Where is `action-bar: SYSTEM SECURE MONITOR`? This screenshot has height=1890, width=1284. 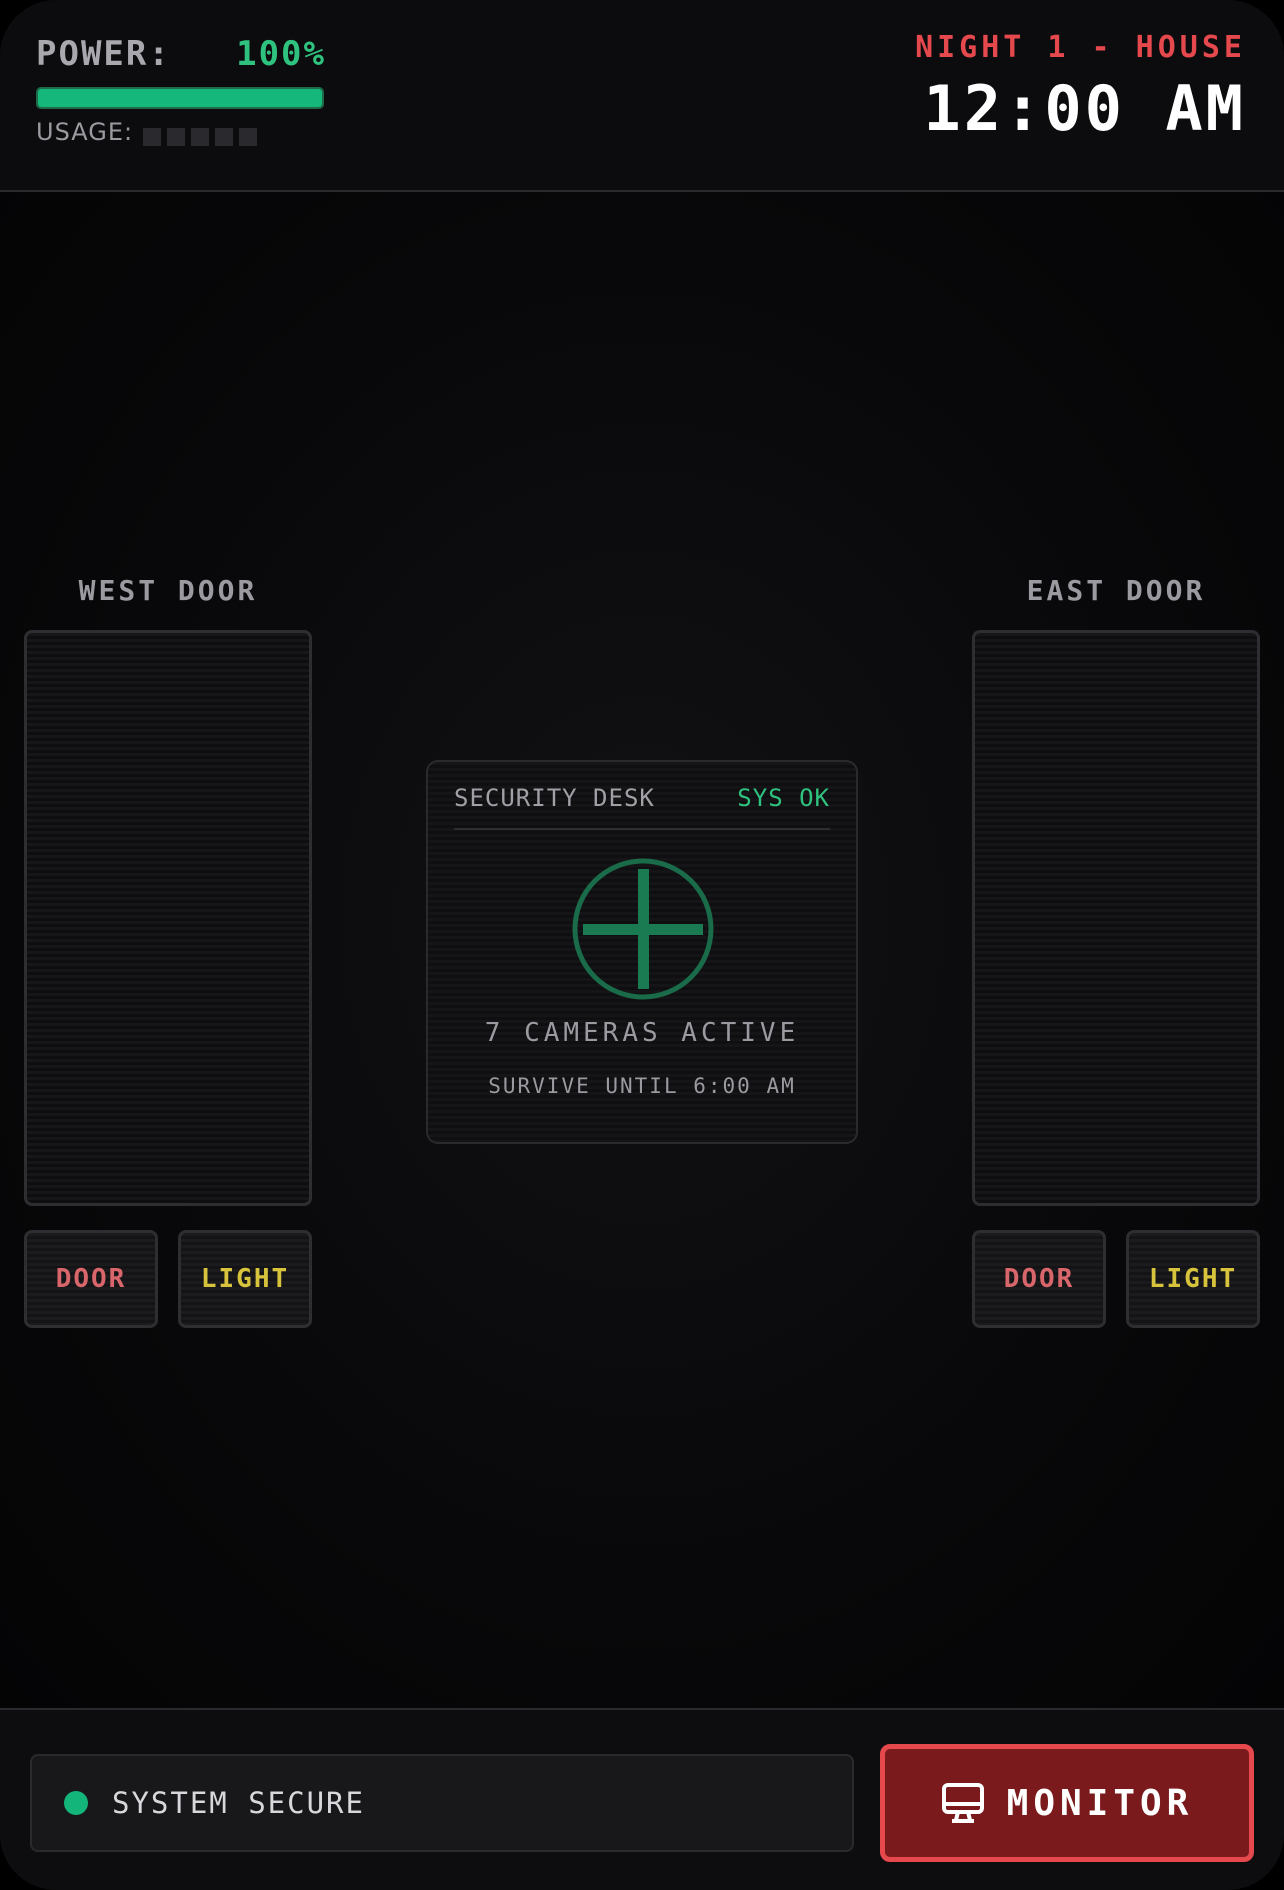 action-bar: SYSTEM SECURE MONITOR is located at coordinates (642, 1799).